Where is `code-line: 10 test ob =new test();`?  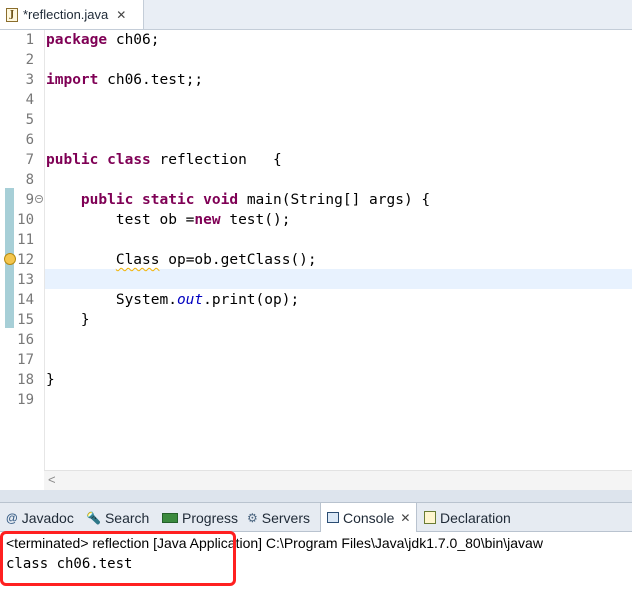
code-line: 10 test ob =new test(); is located at coordinates (316, 220).